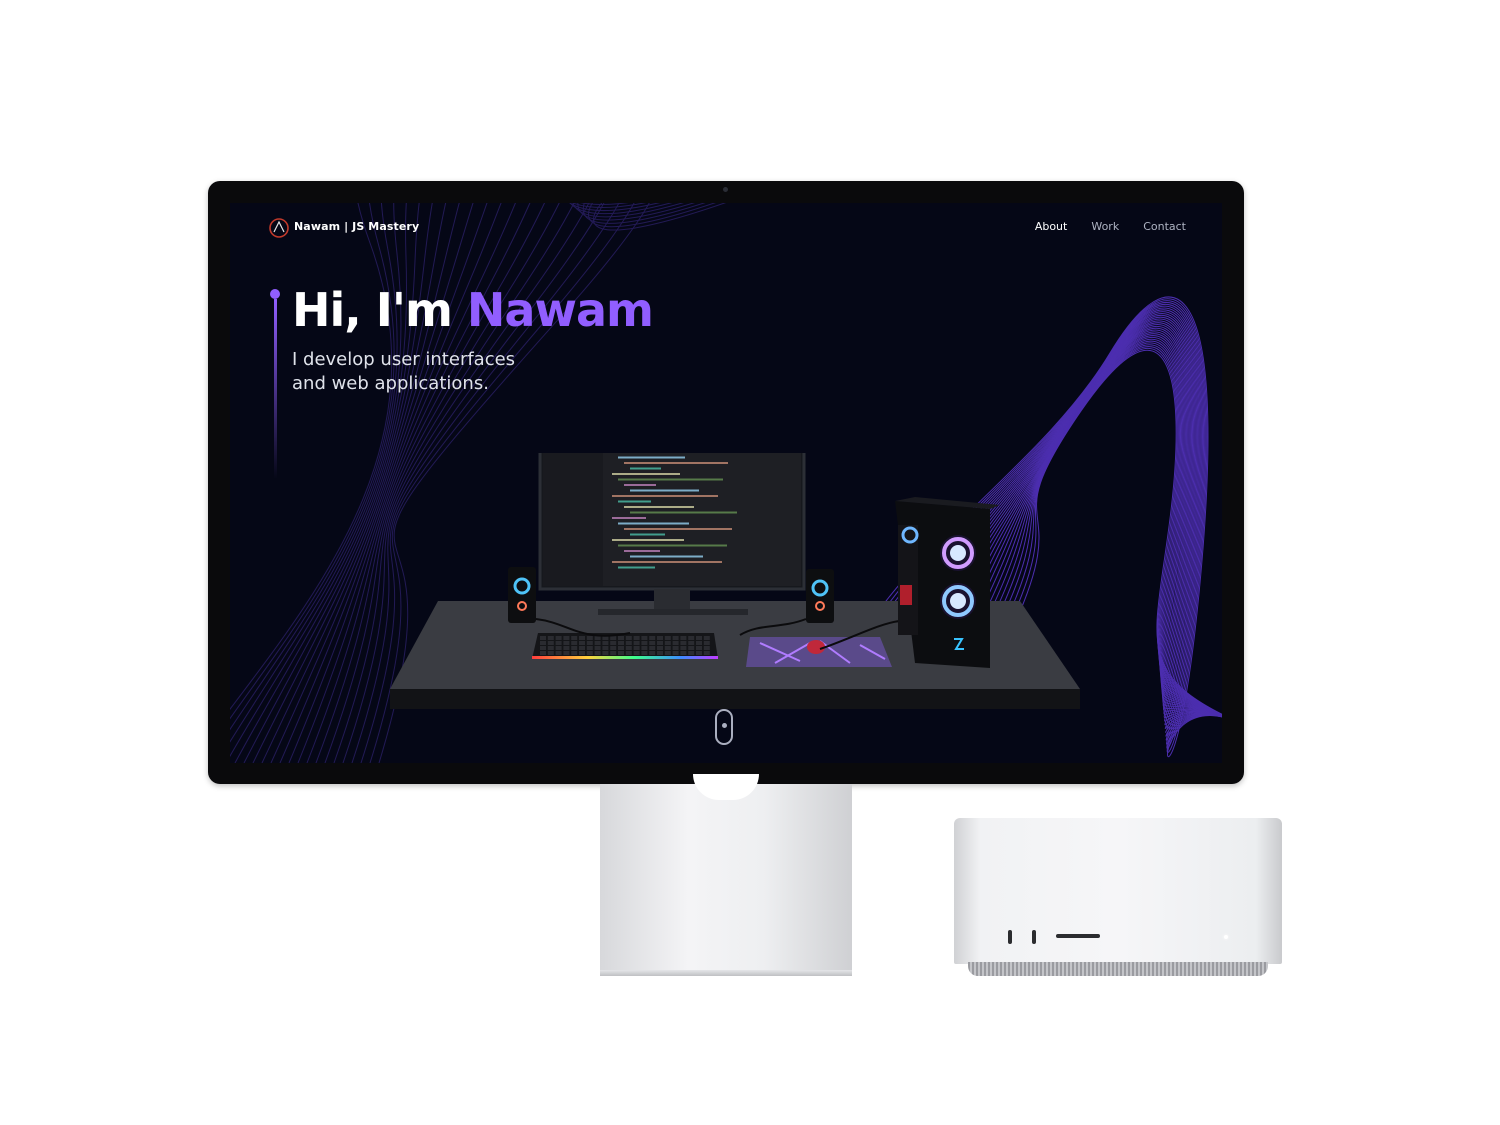 The width and height of the screenshot is (1500, 1125). What do you see at coordinates (672, 534) in the screenshot?
I see `desk-monitor` at bounding box center [672, 534].